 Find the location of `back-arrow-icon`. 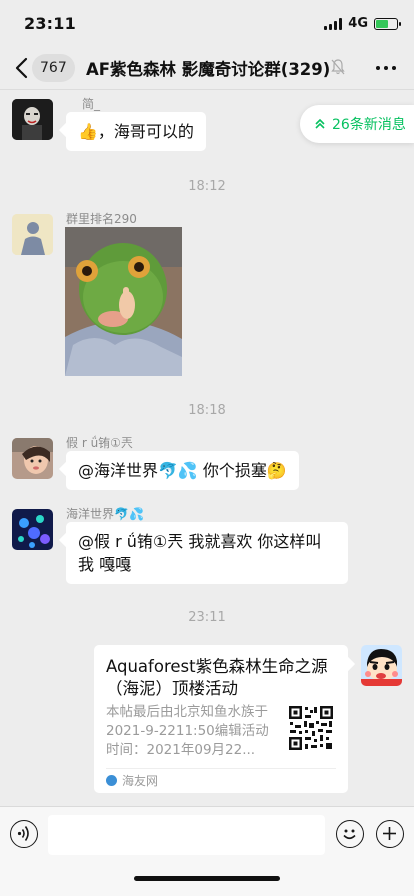

back-arrow-icon is located at coordinates (21, 68).